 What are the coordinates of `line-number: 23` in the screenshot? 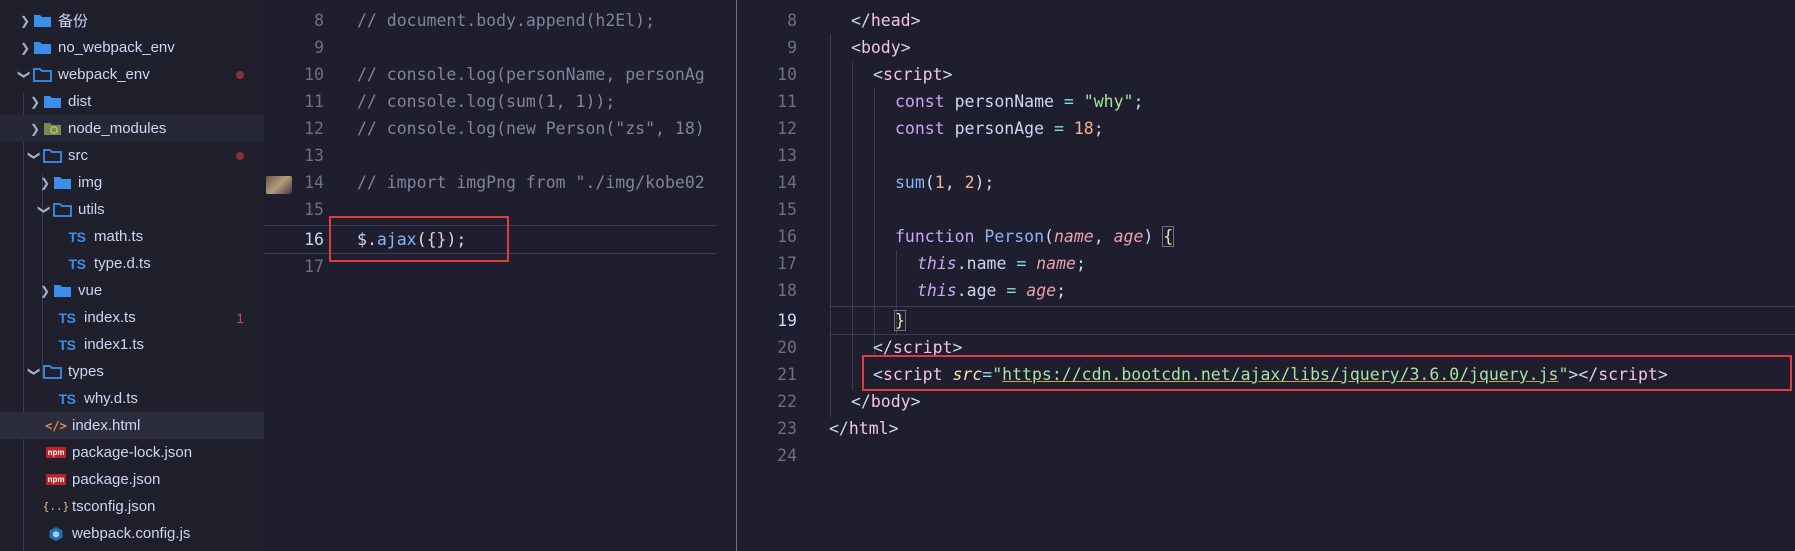 It's located at (787, 428).